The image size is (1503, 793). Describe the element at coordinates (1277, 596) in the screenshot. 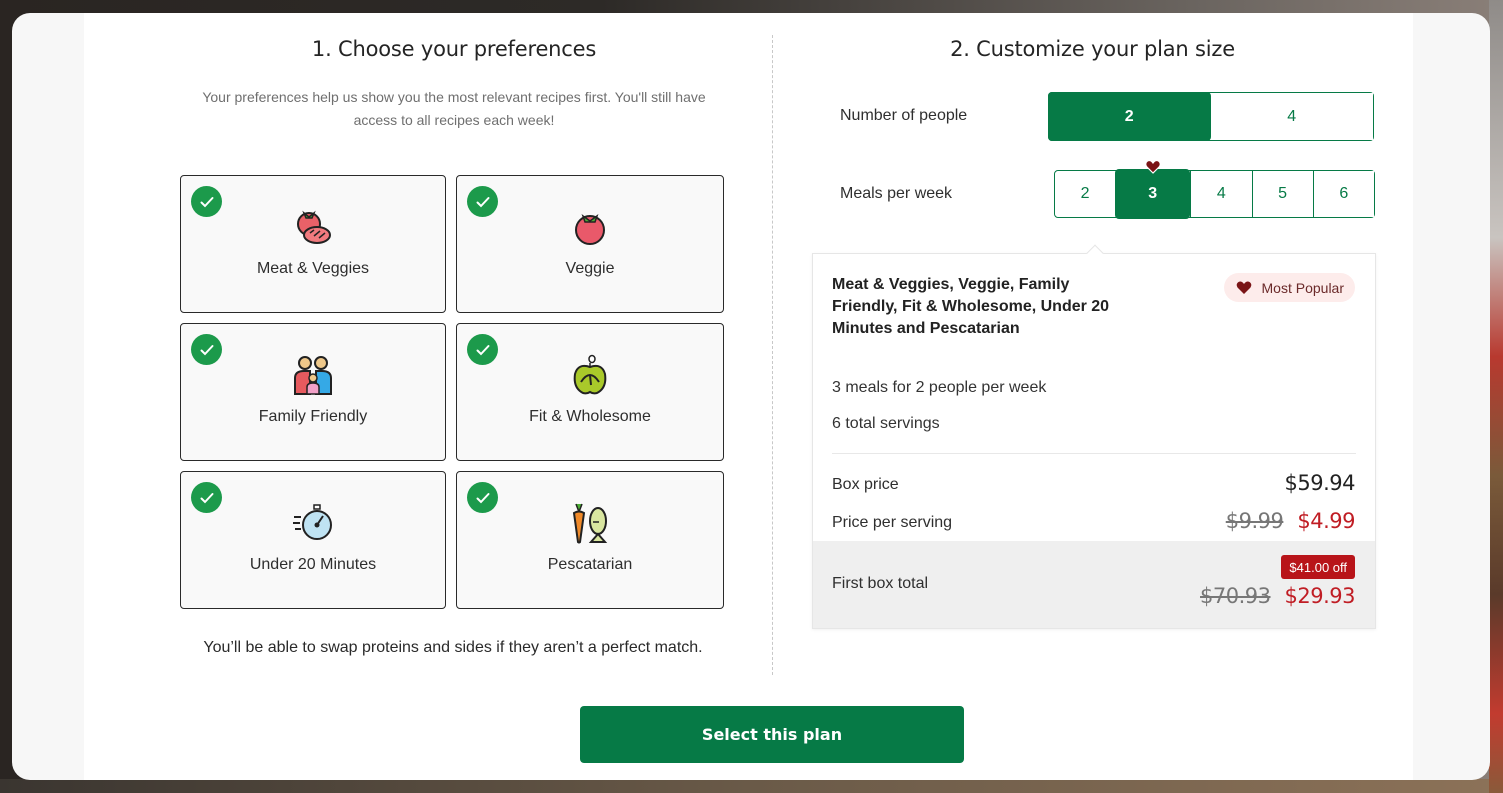

I see `first-box-price-row: $70.93 $29.93` at that location.